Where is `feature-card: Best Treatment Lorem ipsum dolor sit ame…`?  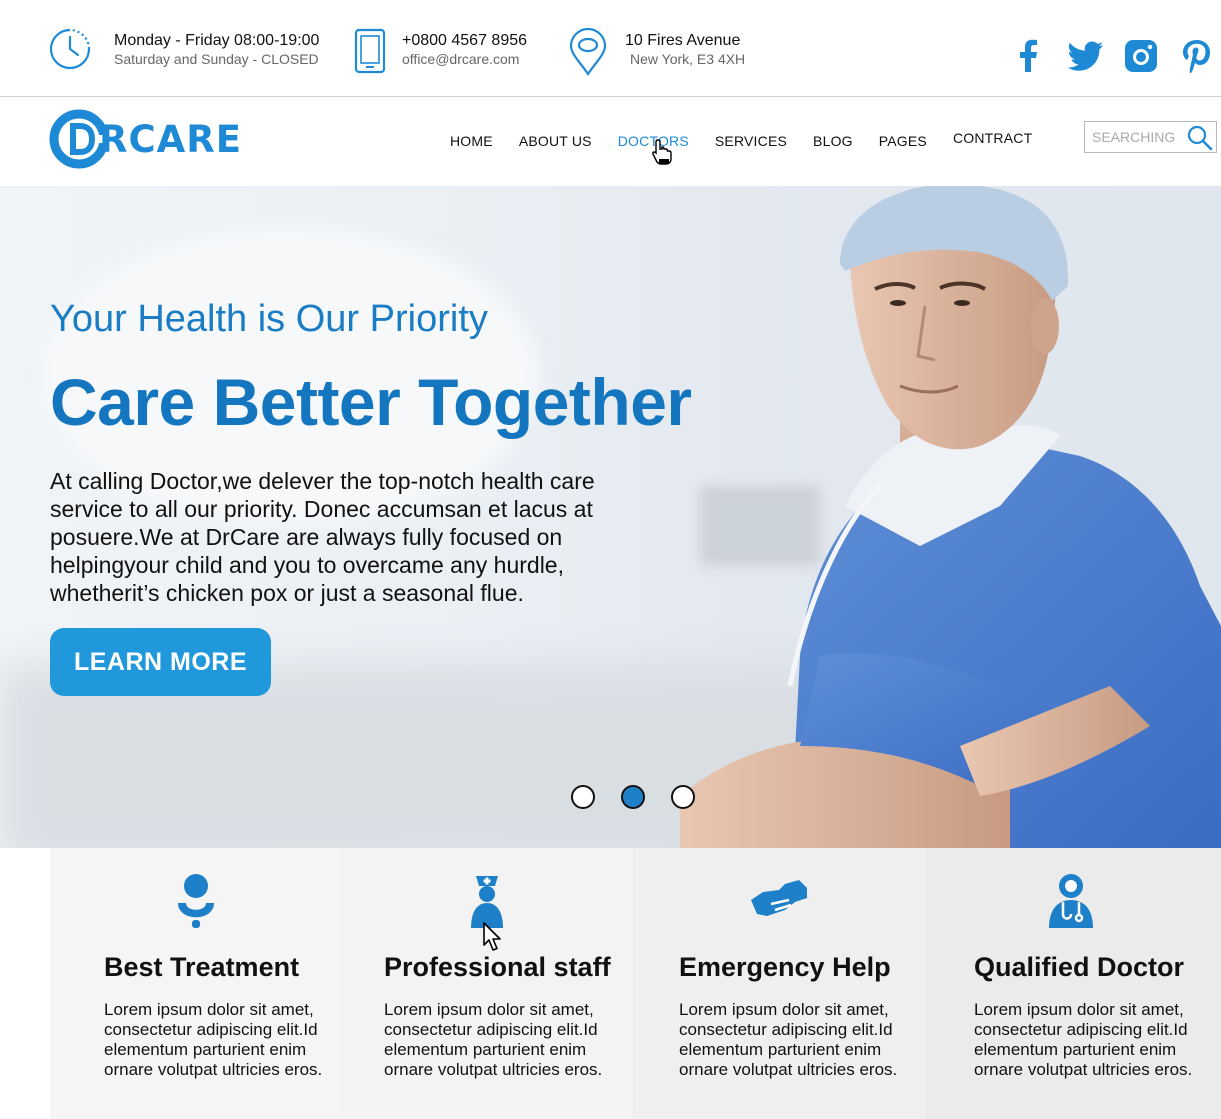
feature-card: Best Treatment Lorem ipsum dolor sit ame… is located at coordinates (195, 983).